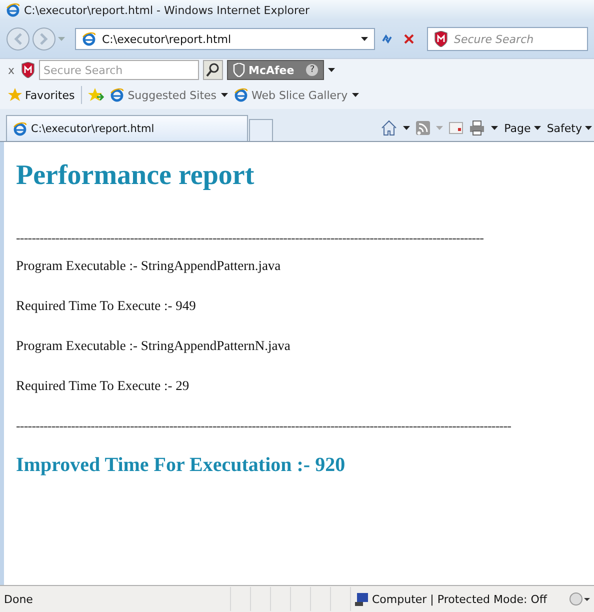 The image size is (594, 612). What do you see at coordinates (11, 70) in the screenshot?
I see `close-button: x` at bounding box center [11, 70].